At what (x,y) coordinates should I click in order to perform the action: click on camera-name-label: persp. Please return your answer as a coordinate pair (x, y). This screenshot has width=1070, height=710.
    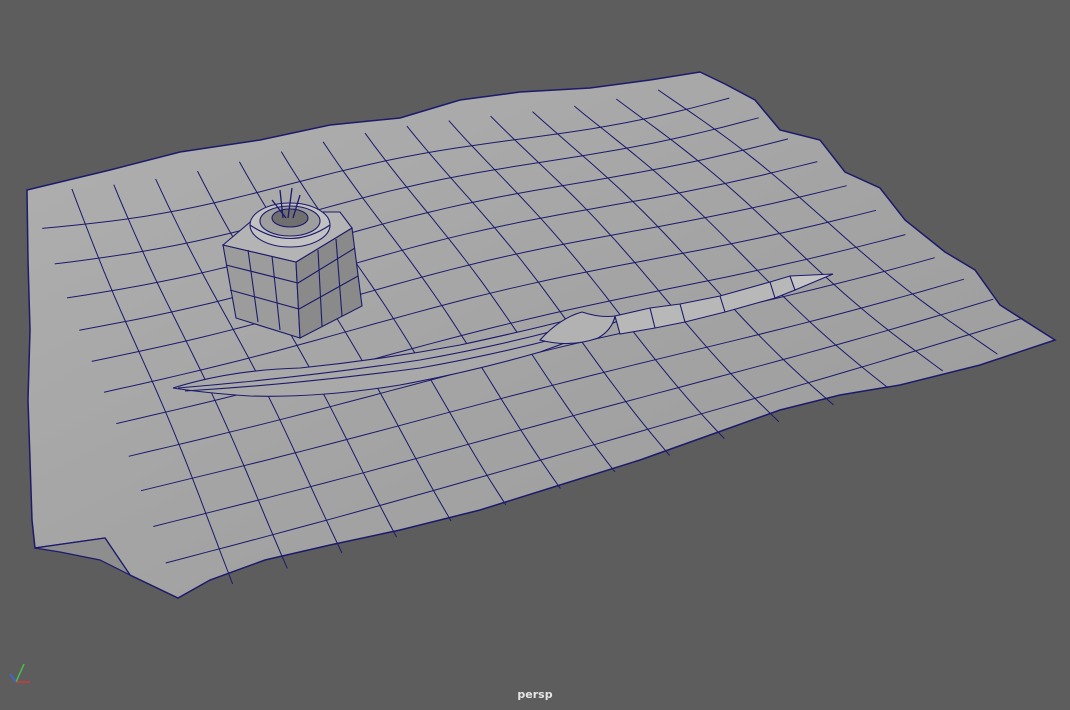
    Looking at the image, I should click on (535, 694).